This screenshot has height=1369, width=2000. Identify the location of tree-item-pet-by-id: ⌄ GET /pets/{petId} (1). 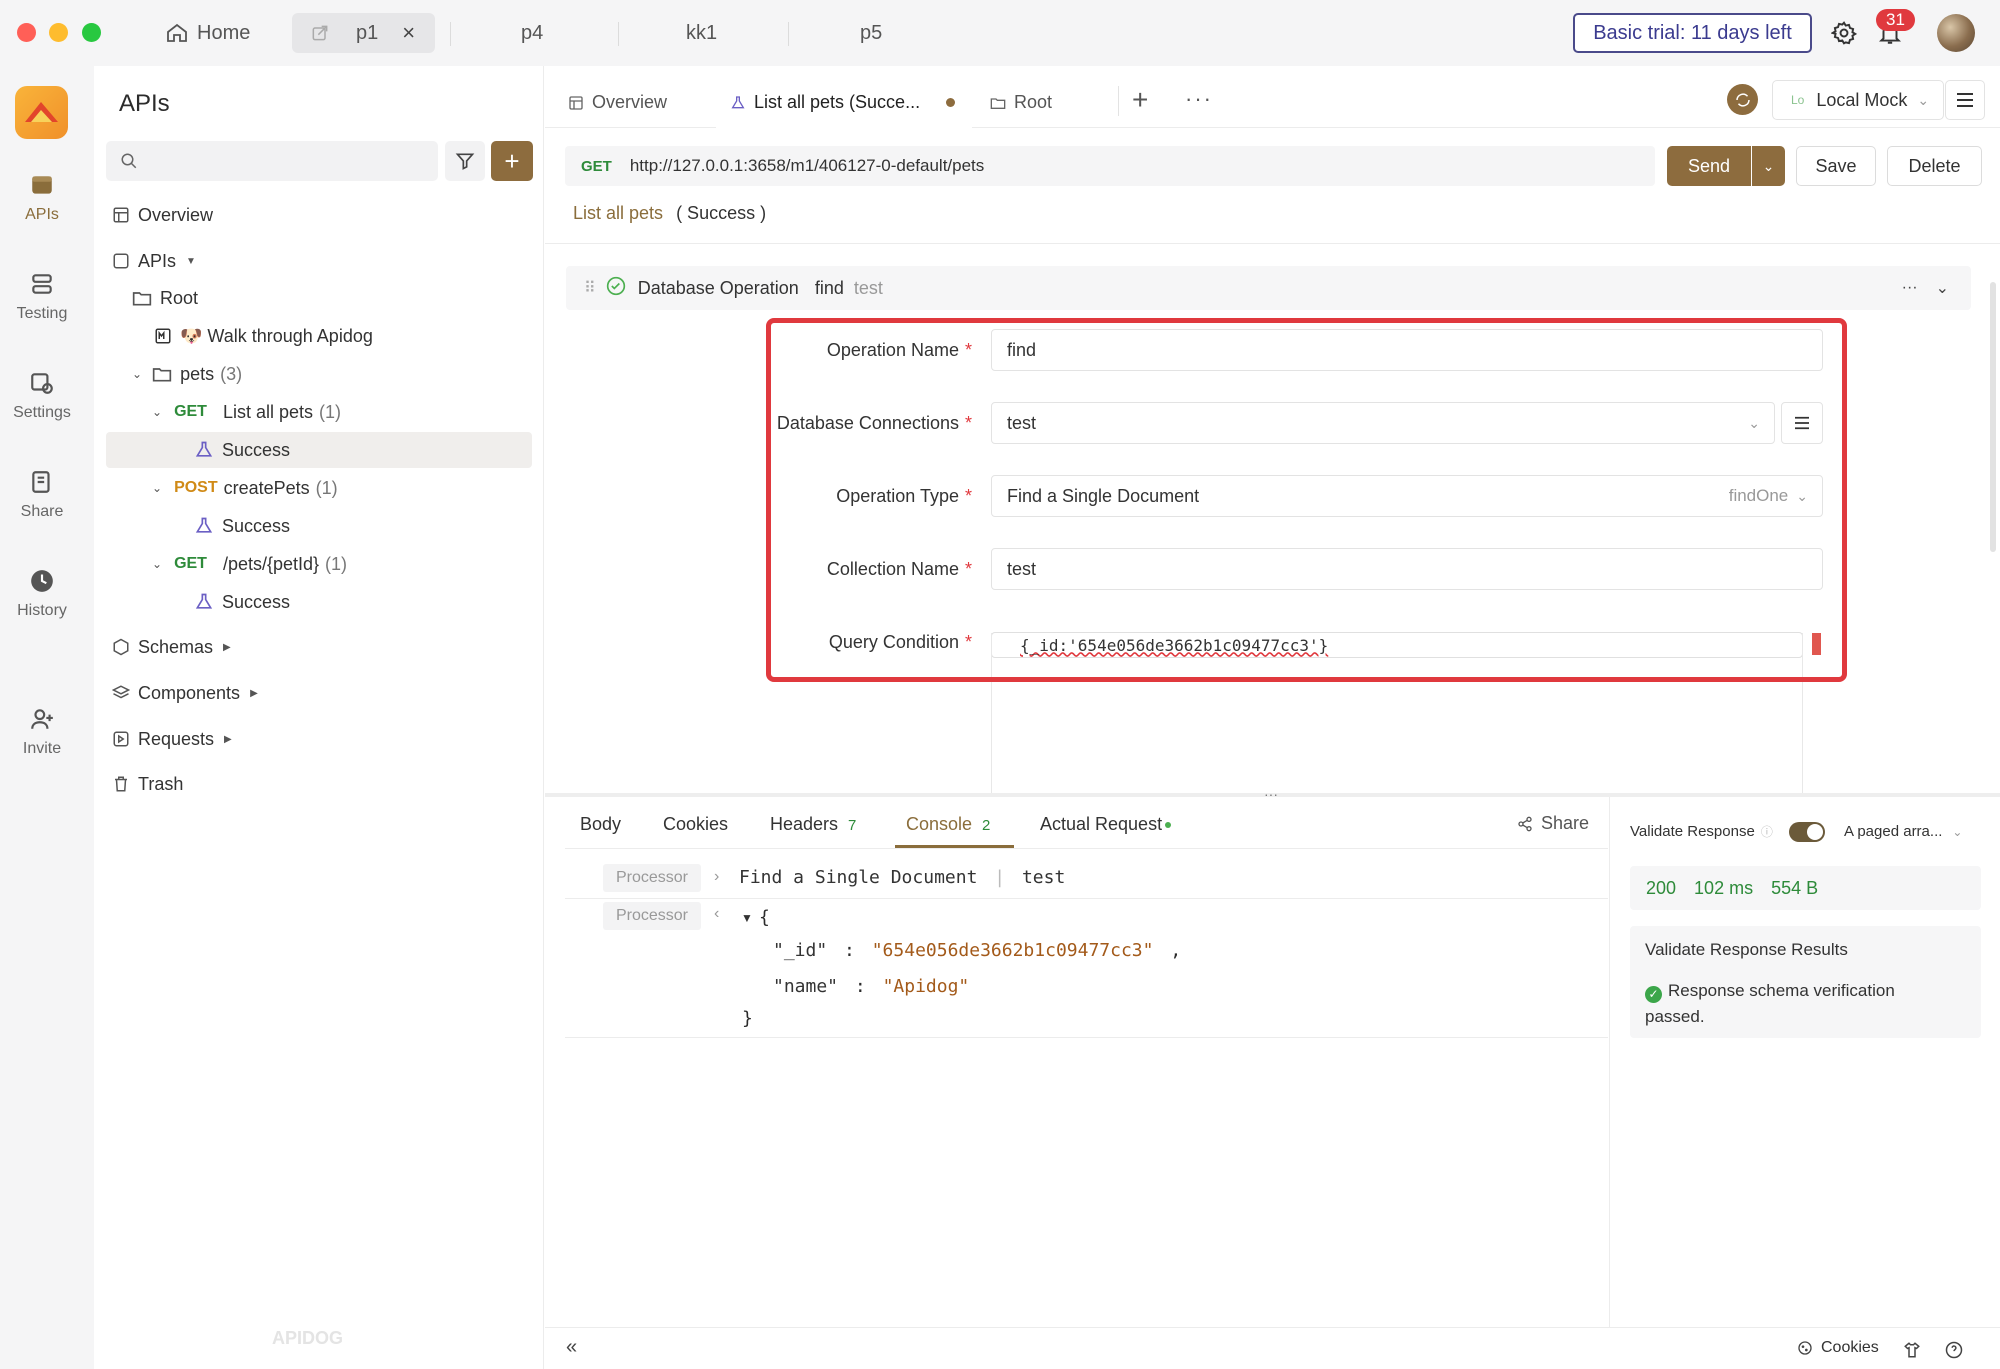
(249, 564).